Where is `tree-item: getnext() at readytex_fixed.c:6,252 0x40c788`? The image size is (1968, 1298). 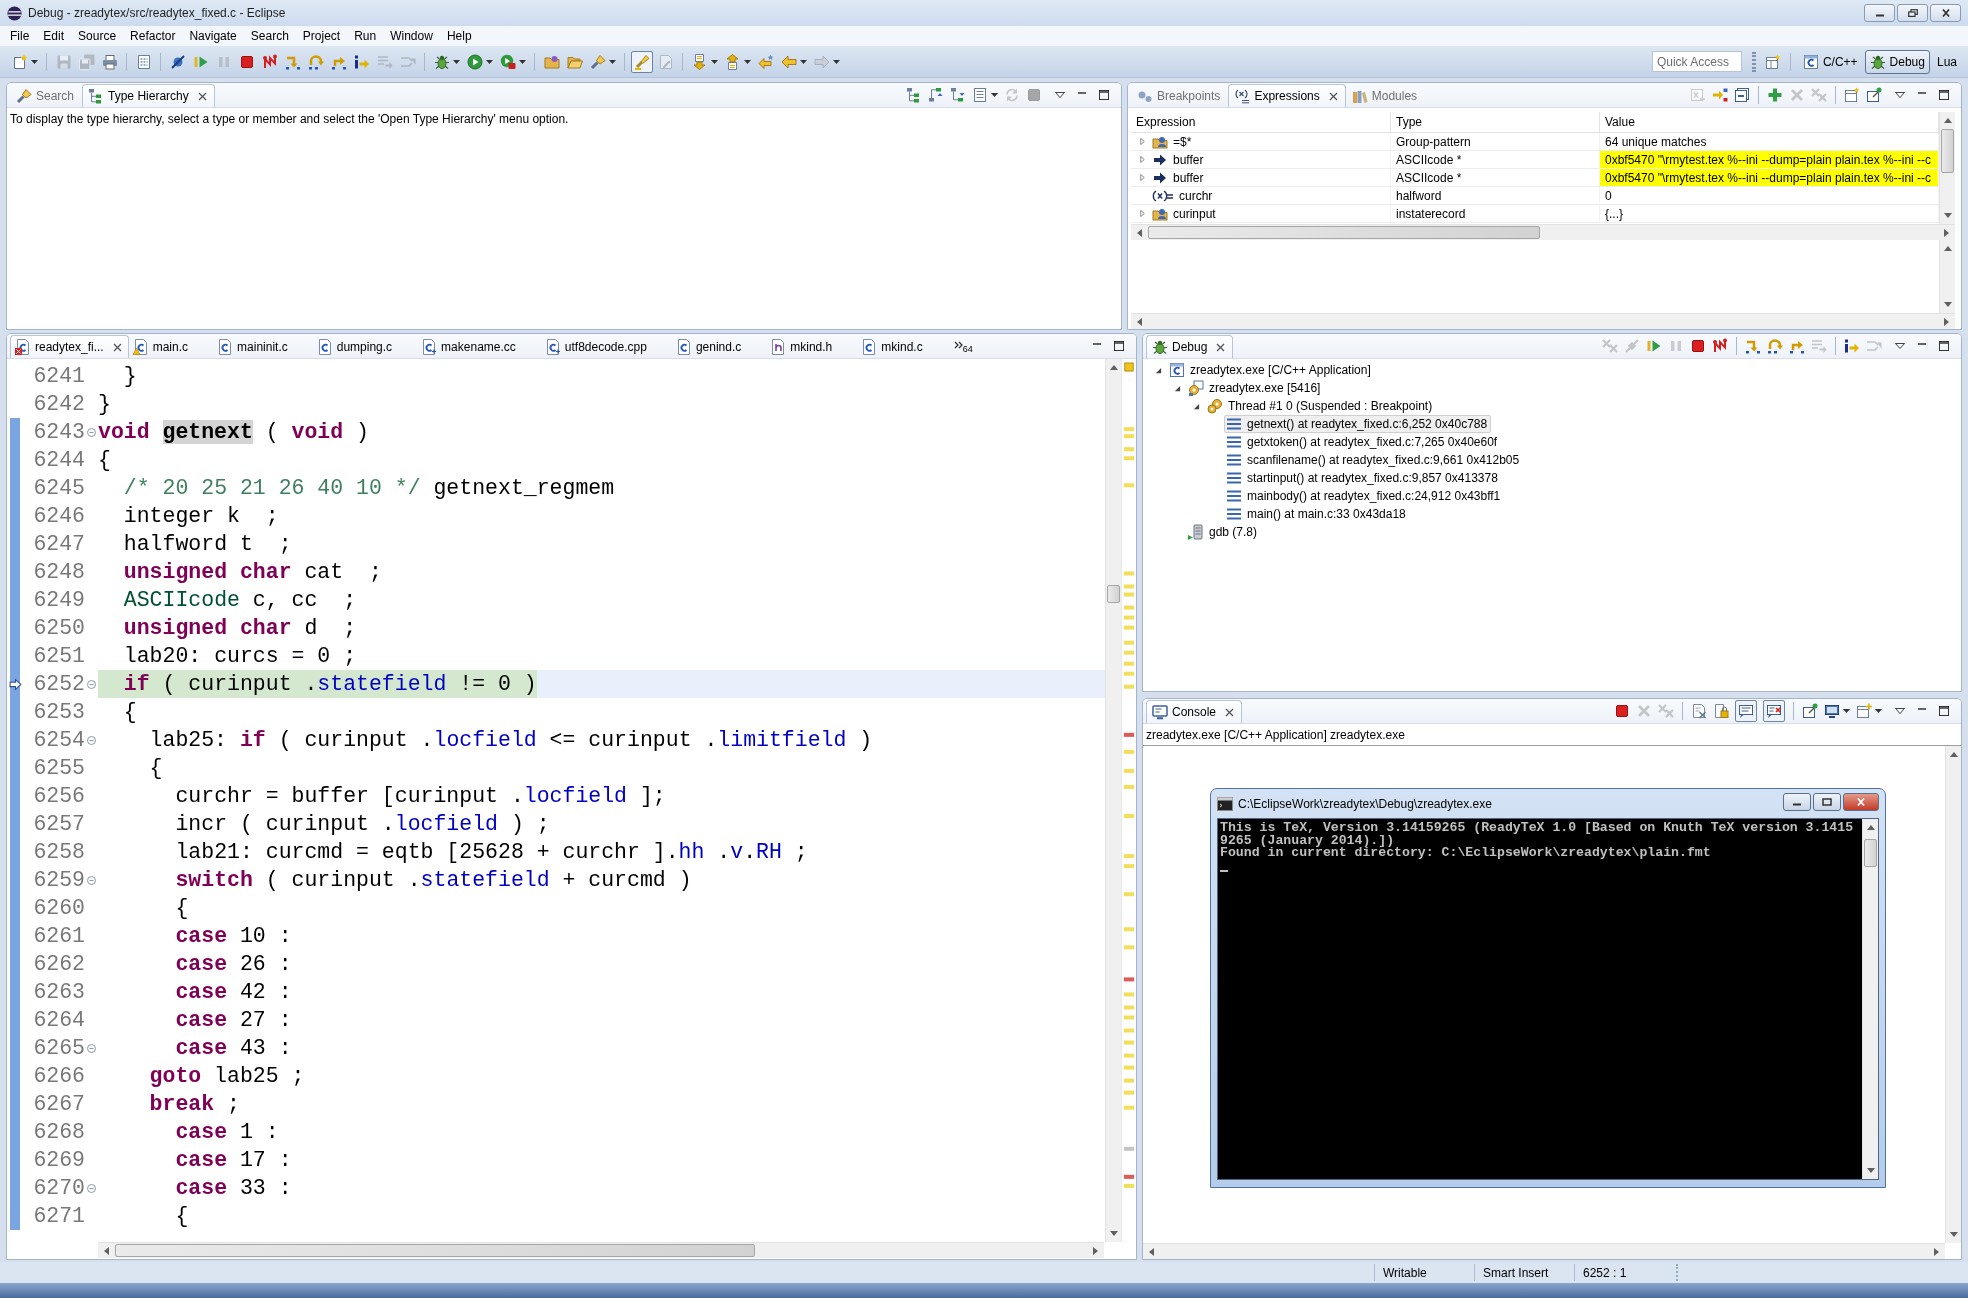
tree-item: getnext() at readytex_fixed.c:6,252 0x40c788 is located at coordinates (1358, 424).